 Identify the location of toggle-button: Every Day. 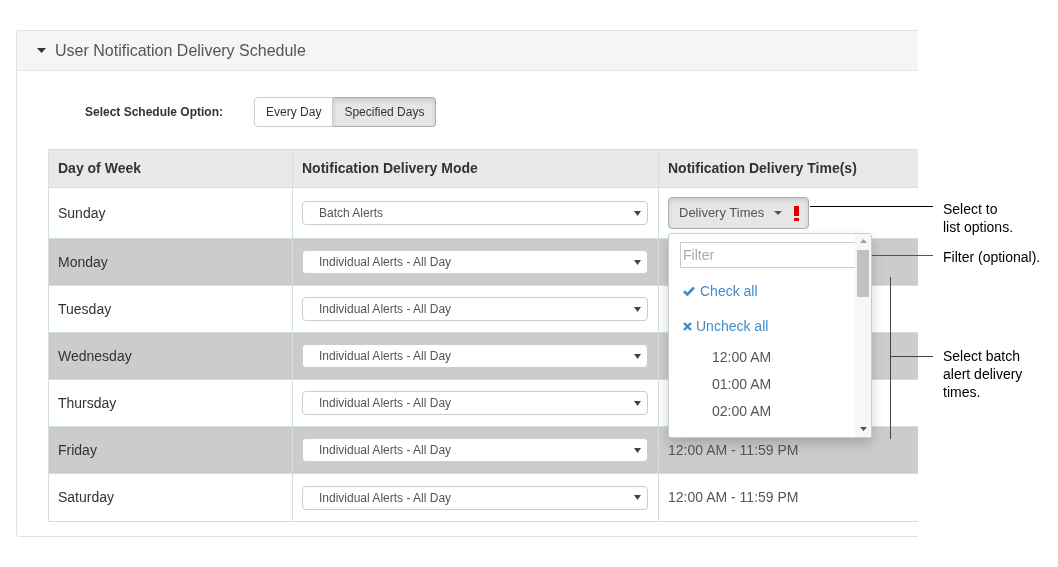
(294, 112).